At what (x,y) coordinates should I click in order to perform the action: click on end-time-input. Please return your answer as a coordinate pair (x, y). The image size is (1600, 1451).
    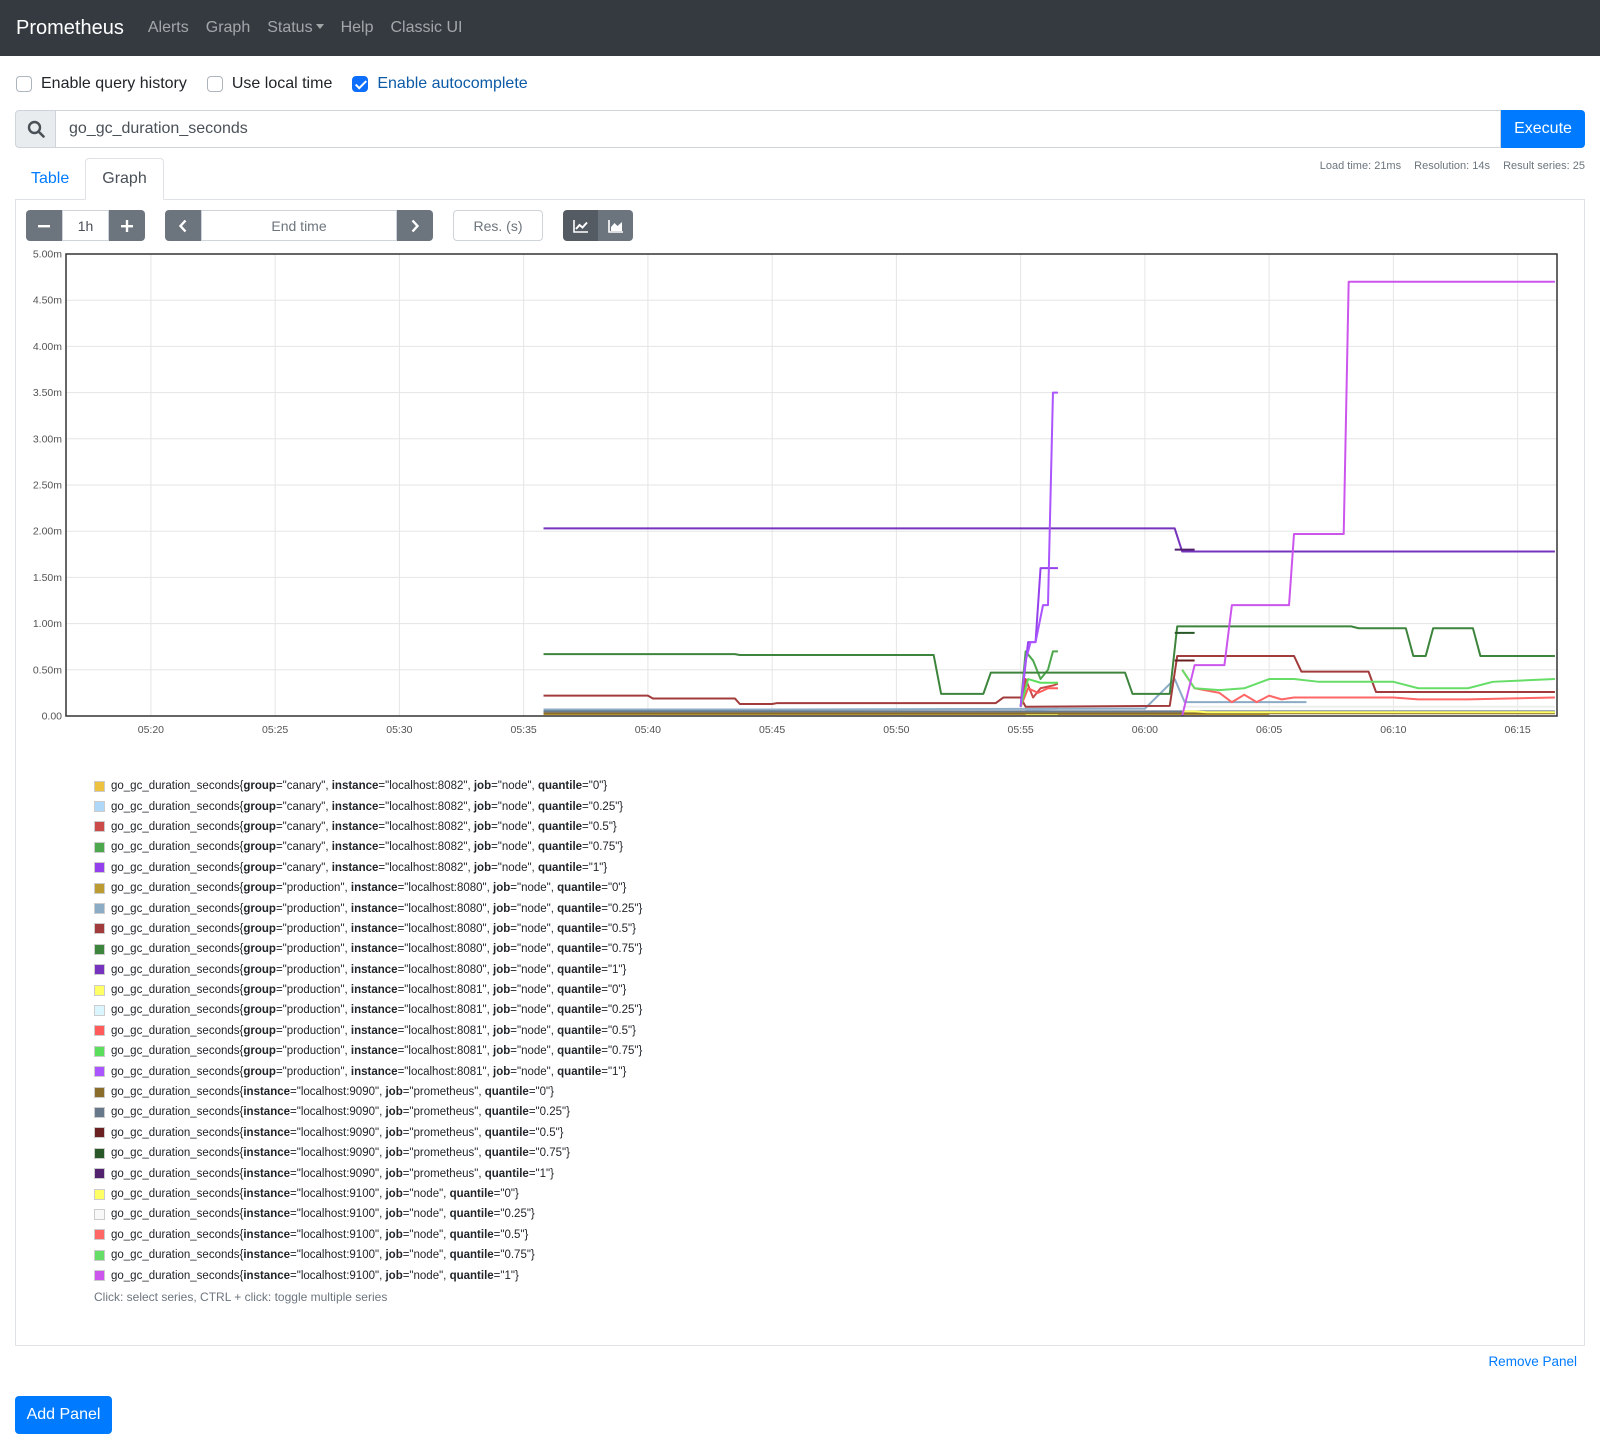
    Looking at the image, I should click on (299, 225).